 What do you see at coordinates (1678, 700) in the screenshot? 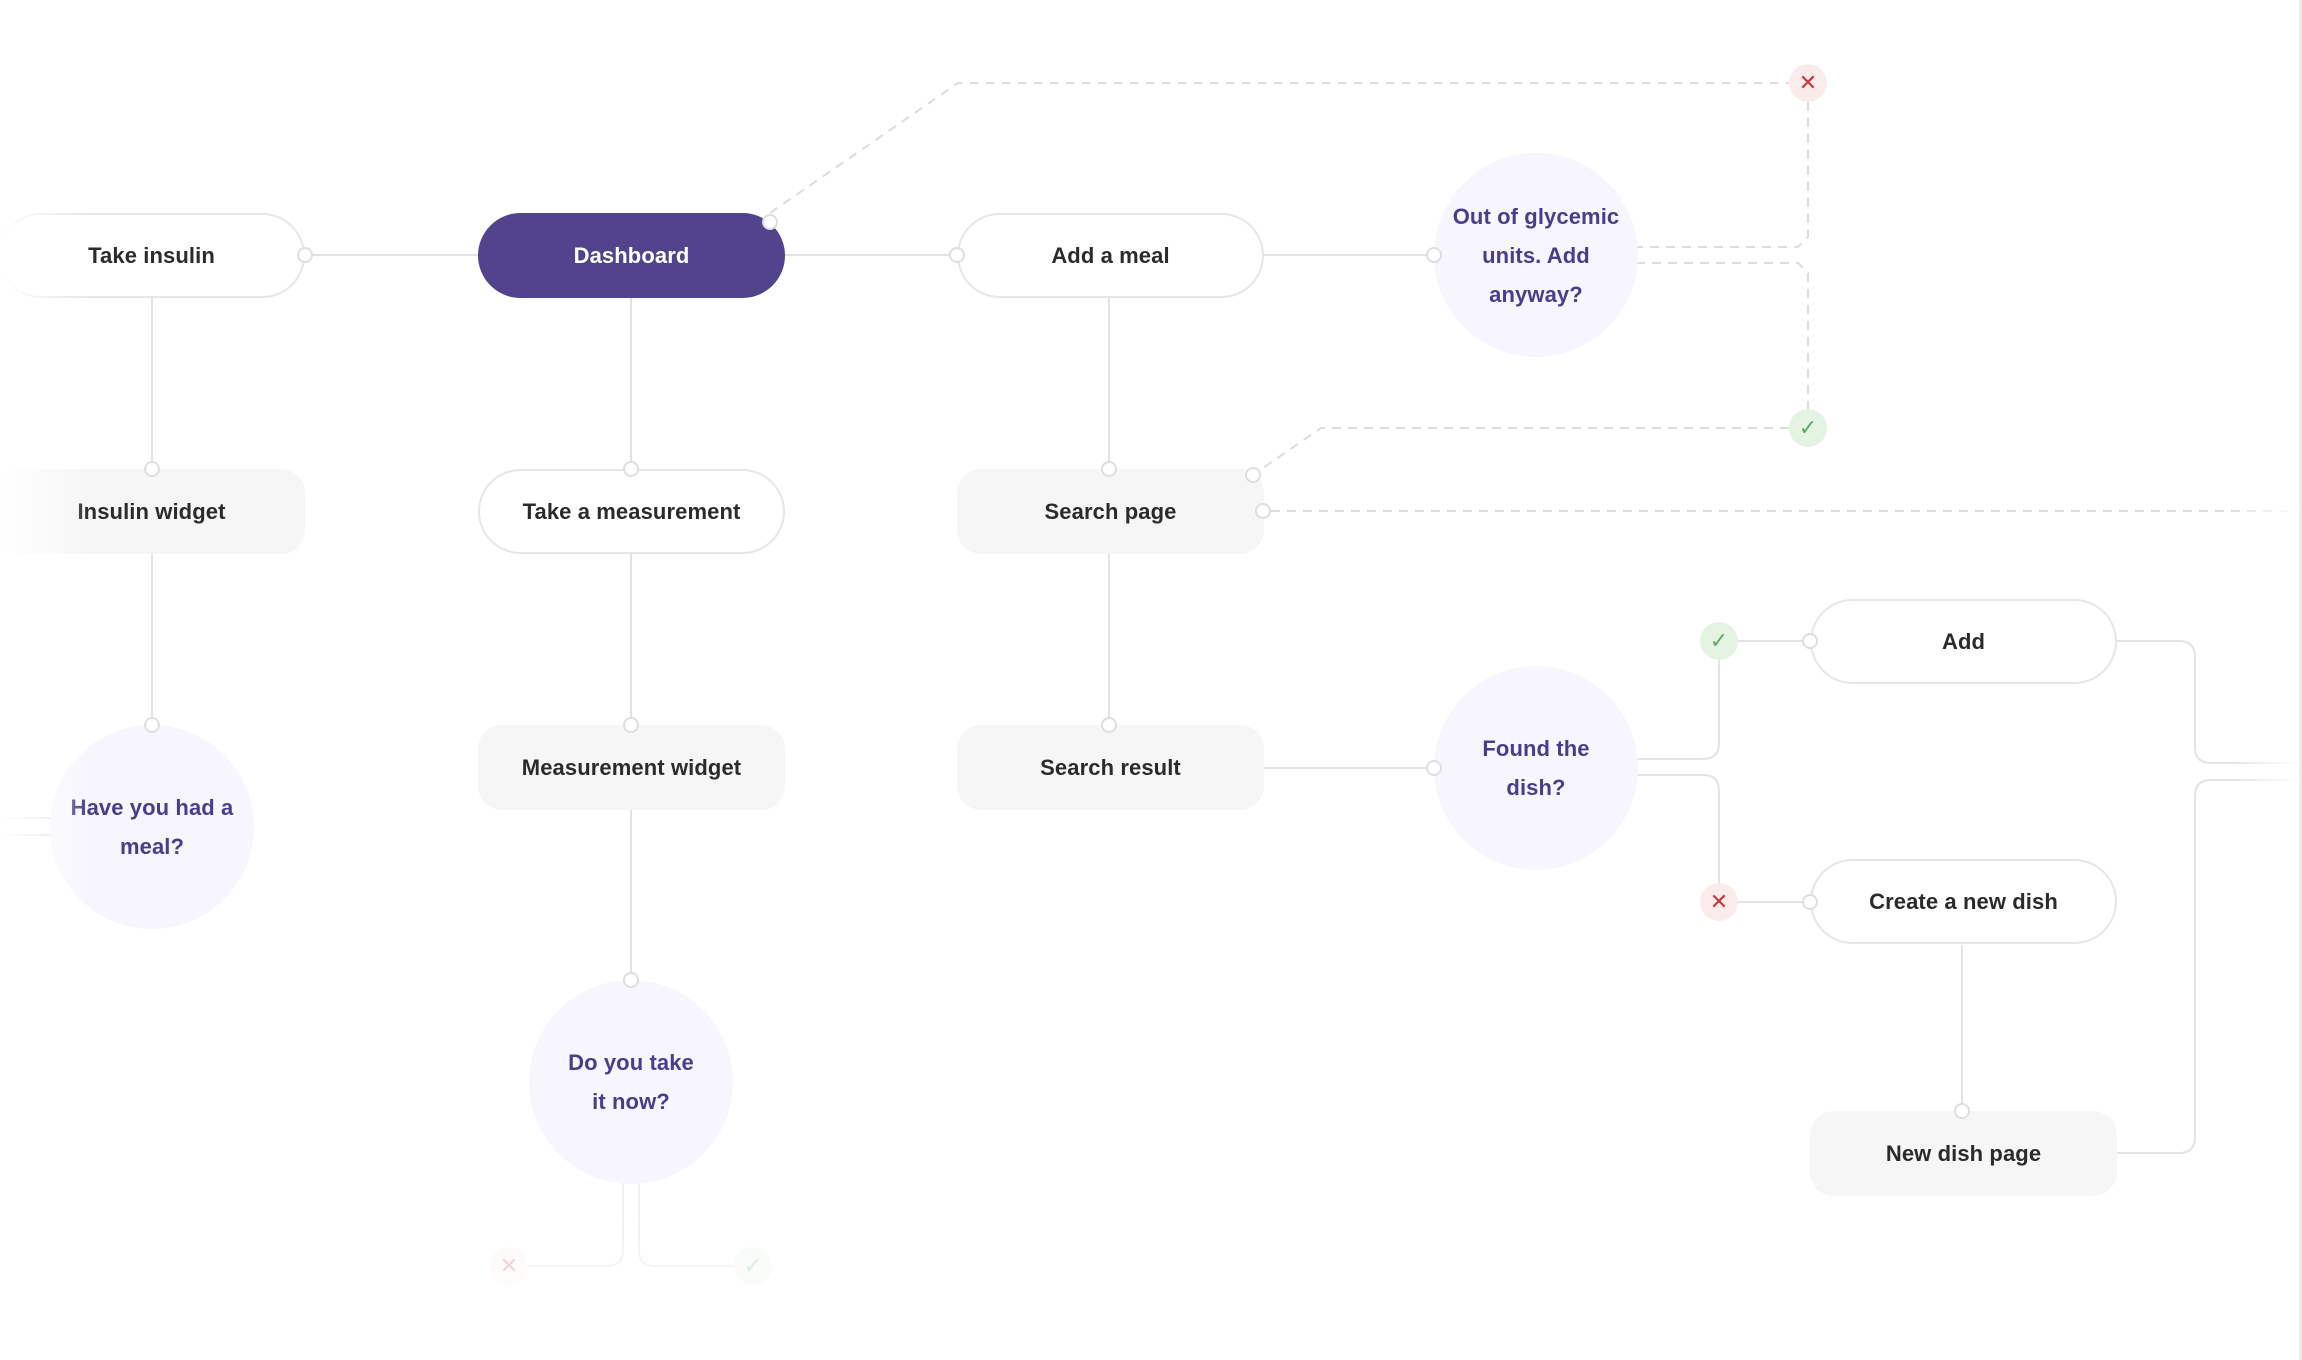
I see `wire-found-yes` at bounding box center [1678, 700].